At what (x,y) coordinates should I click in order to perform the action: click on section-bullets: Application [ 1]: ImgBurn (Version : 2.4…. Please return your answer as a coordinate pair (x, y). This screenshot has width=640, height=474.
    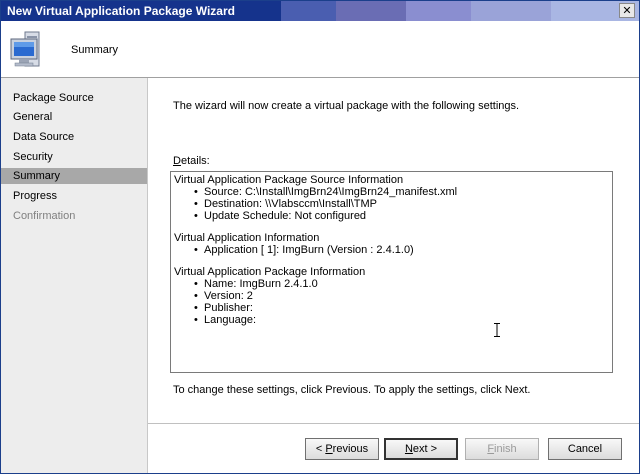
    Looking at the image, I should click on (391, 250).